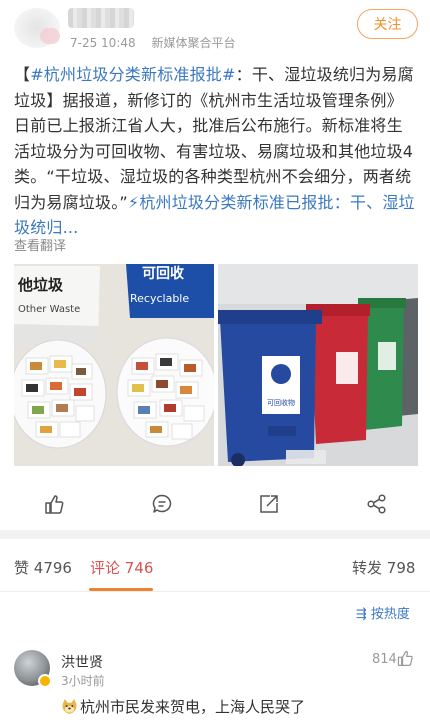 The image size is (430, 726). Describe the element at coordinates (215, 566) in the screenshot. I see `stats-tabs: 赞 4796 评论 746 转发 798` at that location.